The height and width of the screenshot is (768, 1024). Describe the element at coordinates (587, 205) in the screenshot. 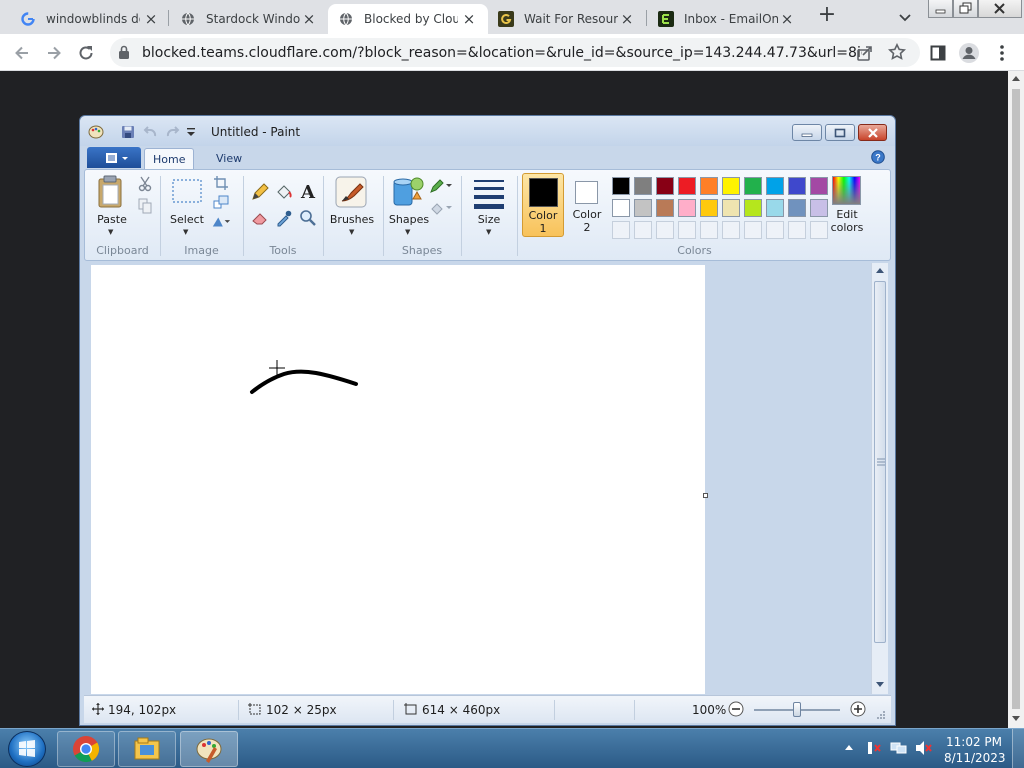

I see `color2-button: Color 2` at that location.